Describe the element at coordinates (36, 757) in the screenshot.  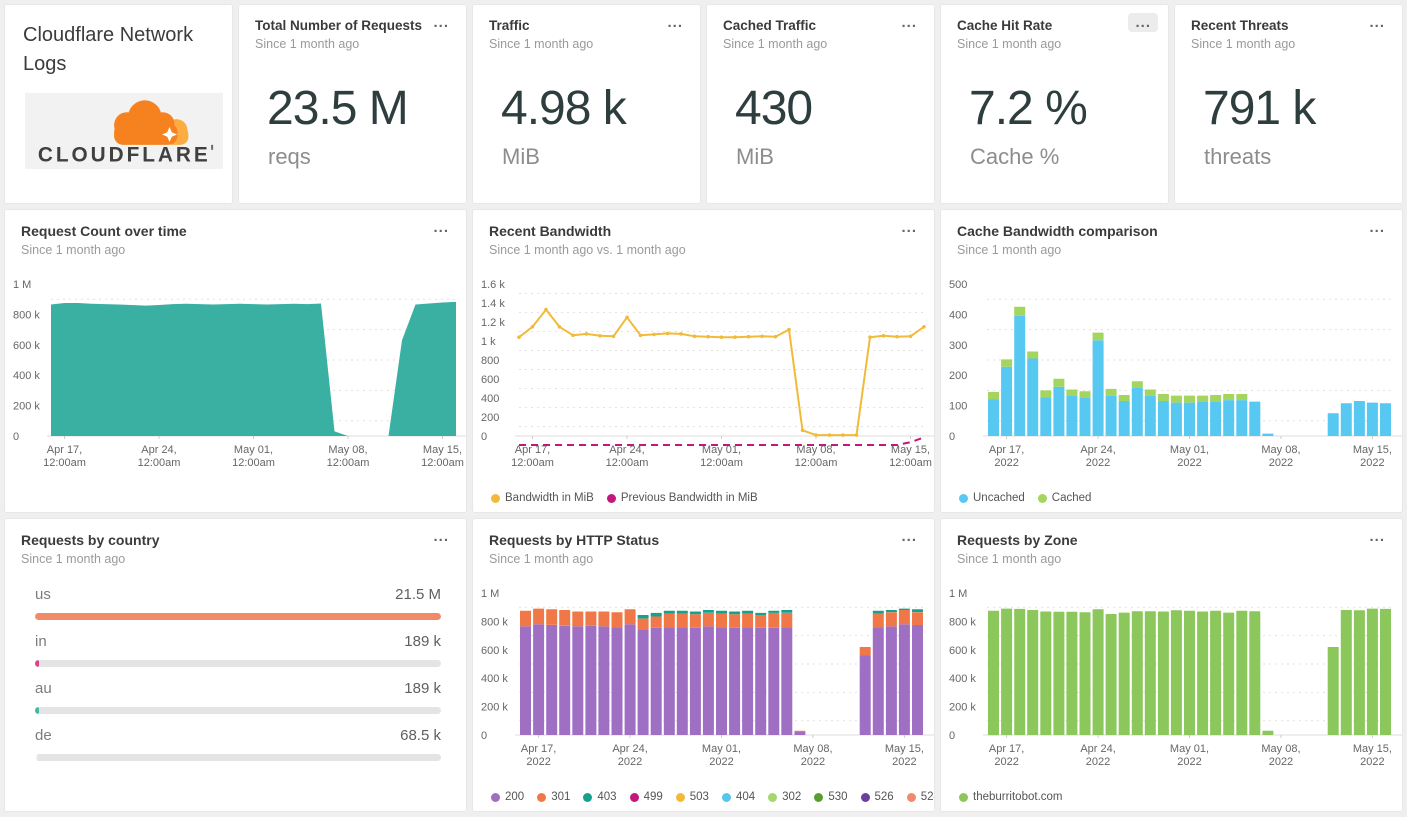
I see `country-bar-fill` at that location.